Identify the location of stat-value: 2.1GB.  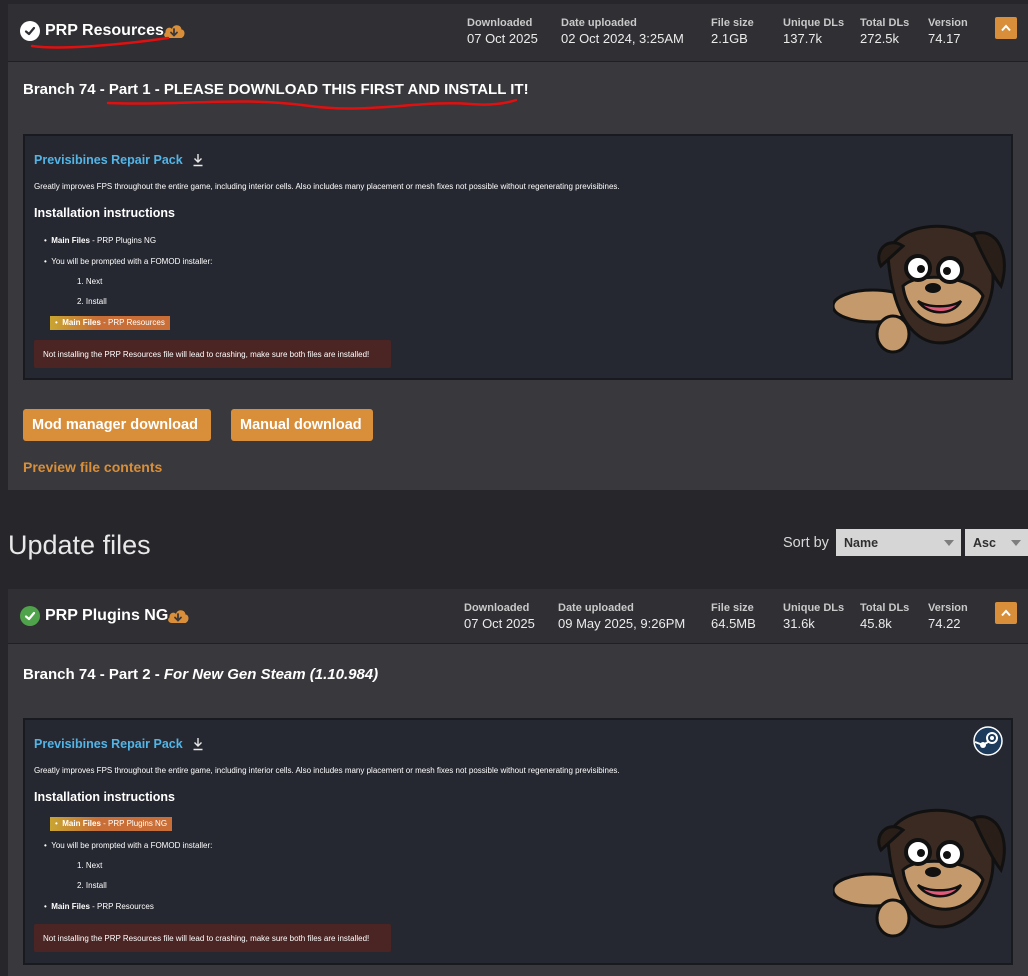
(729, 38).